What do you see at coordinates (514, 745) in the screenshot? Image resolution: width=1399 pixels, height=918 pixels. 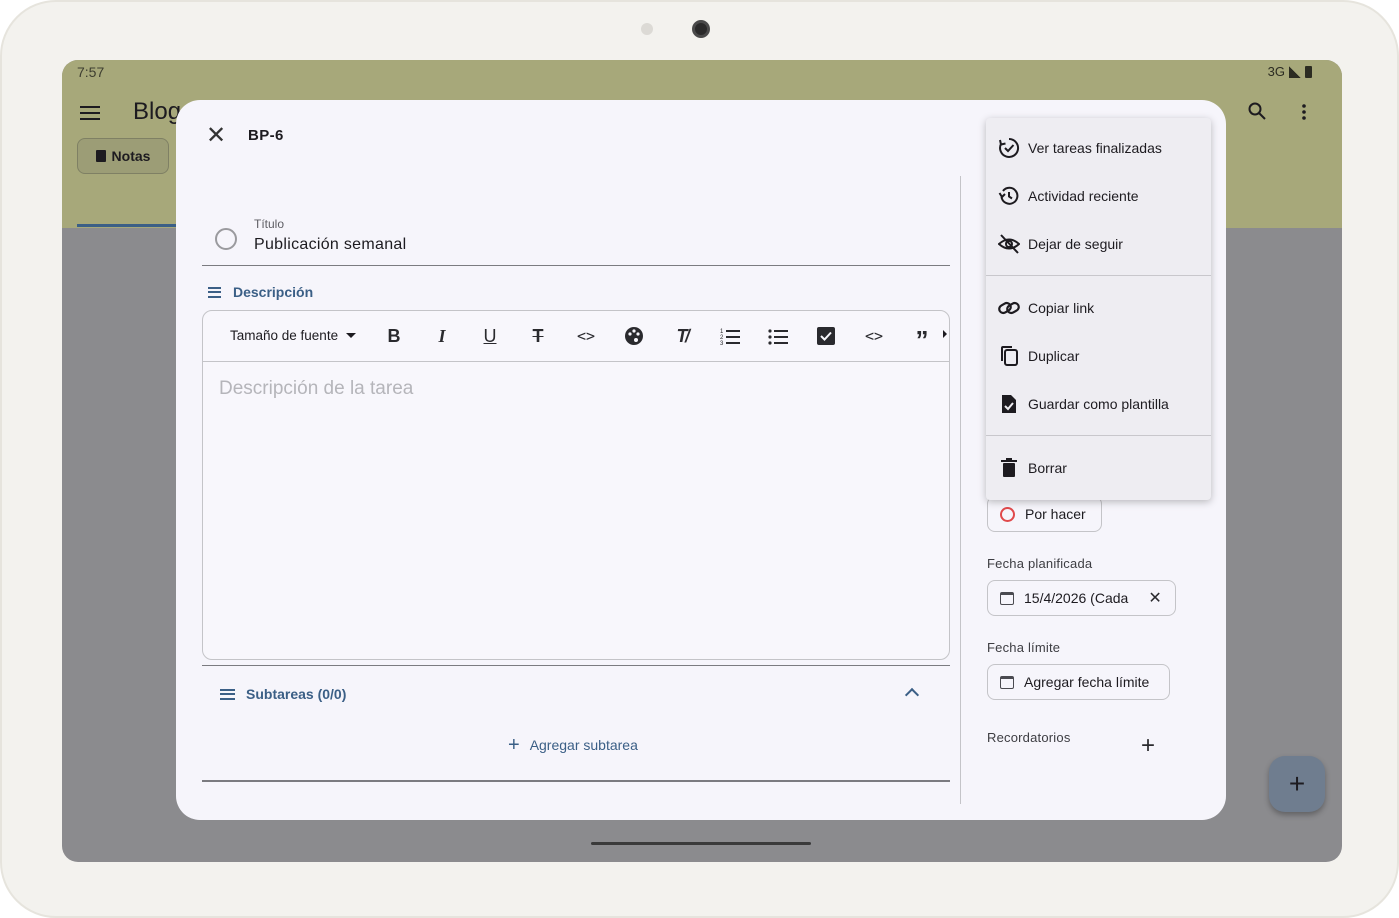 I see `plus-icon: +` at bounding box center [514, 745].